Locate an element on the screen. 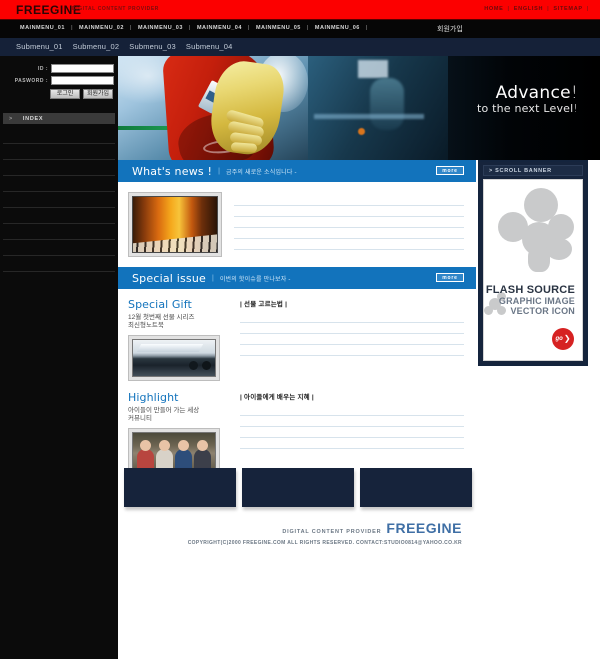  mainmenu-item-05: MAINMENU_05 is located at coordinates (278, 28).